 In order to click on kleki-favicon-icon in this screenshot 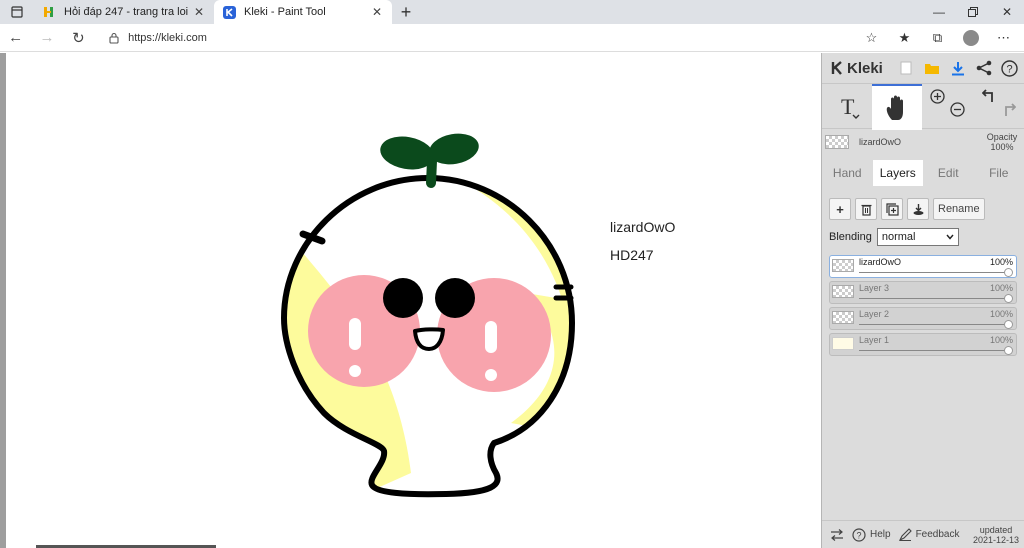, I will do `click(229, 12)`.